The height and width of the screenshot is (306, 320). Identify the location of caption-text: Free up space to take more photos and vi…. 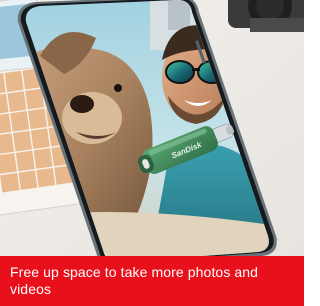
(134, 280).